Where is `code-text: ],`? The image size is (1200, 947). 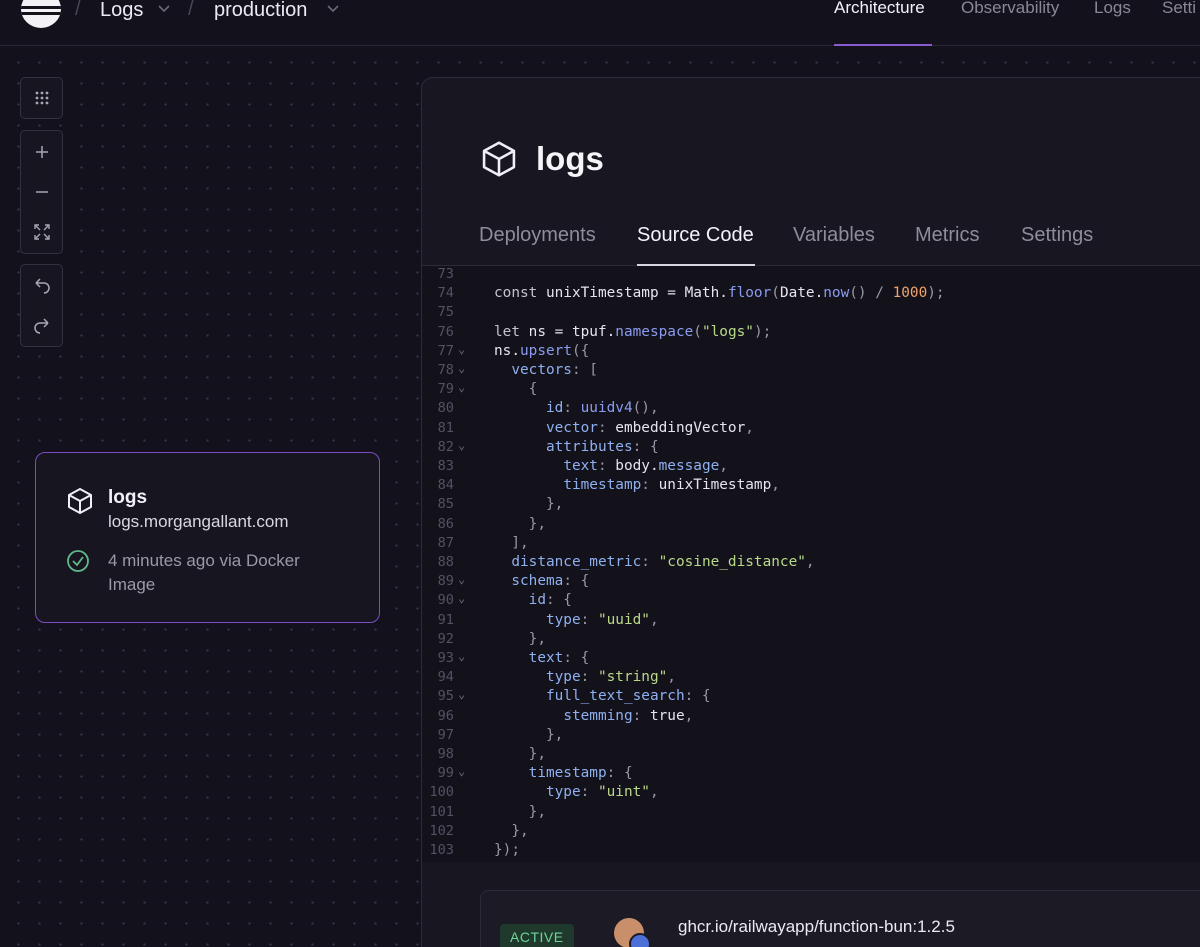
code-text: ], is located at coordinates (511, 543).